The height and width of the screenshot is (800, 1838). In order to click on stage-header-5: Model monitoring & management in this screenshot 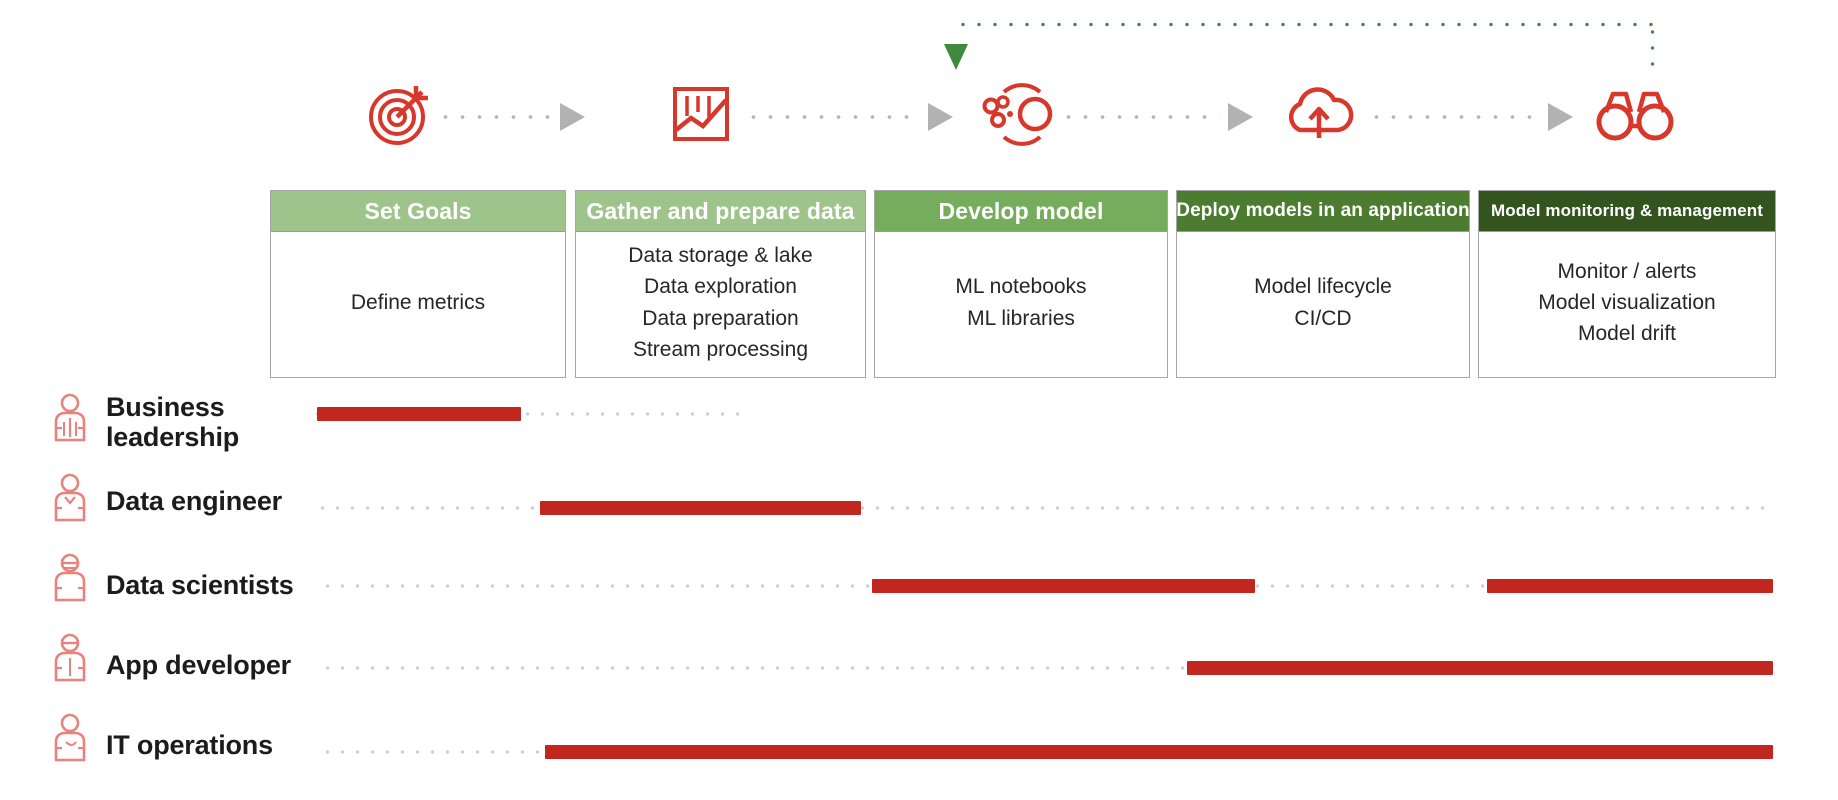, I will do `click(1627, 211)`.